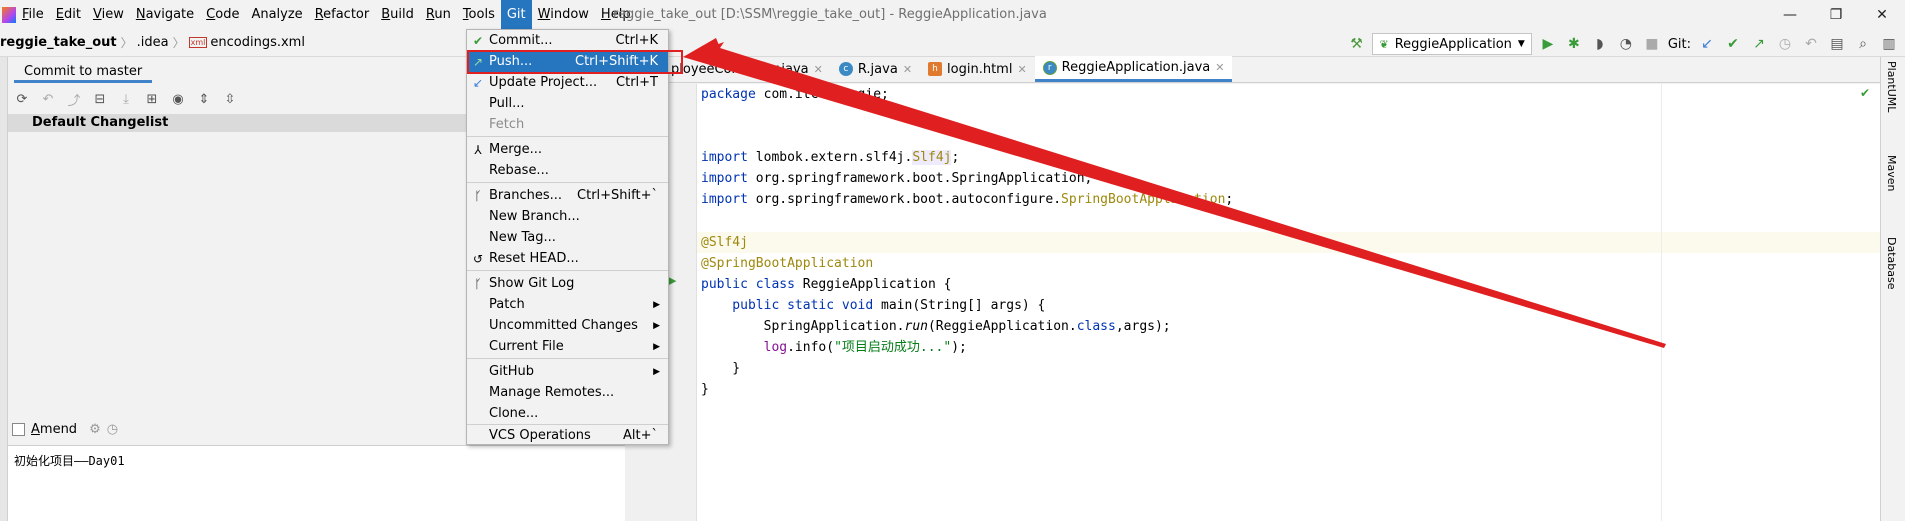  What do you see at coordinates (567, 283) in the screenshot?
I see `menu-item-show-git-log: ᚴ Show Git Log` at bounding box center [567, 283].